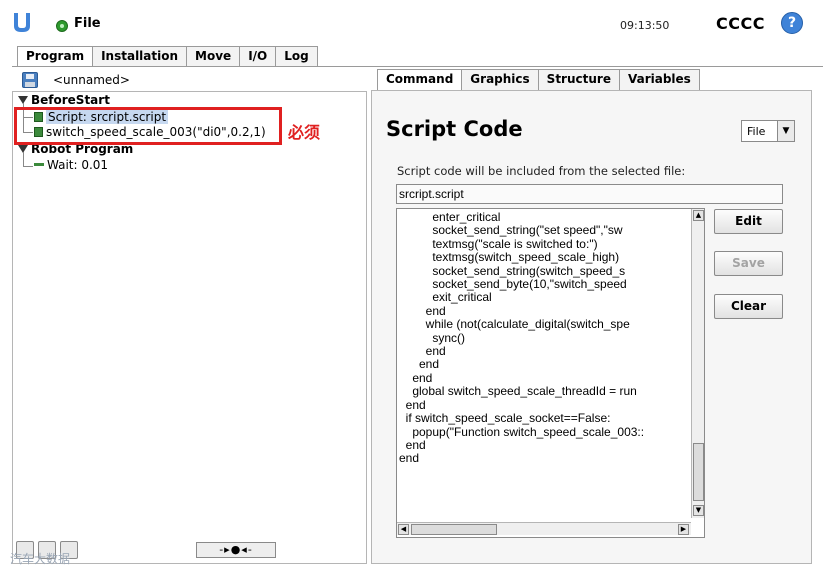 Image resolution: width=823 pixels, height=575 pixels. I want to click on code-line: global switch_speed_scale_threadId = run, so click(518, 392).